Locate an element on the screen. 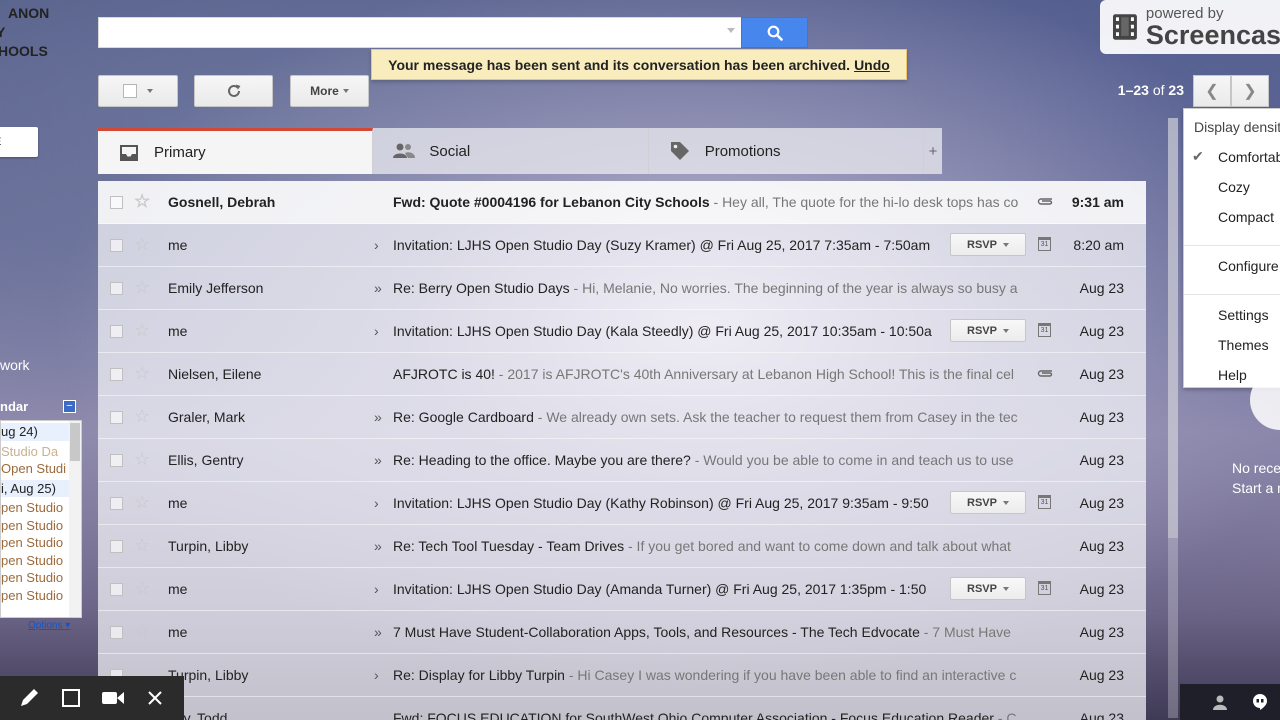 The width and height of the screenshot is (1280, 720). sidebar-label-work: work is located at coordinates (15, 365).